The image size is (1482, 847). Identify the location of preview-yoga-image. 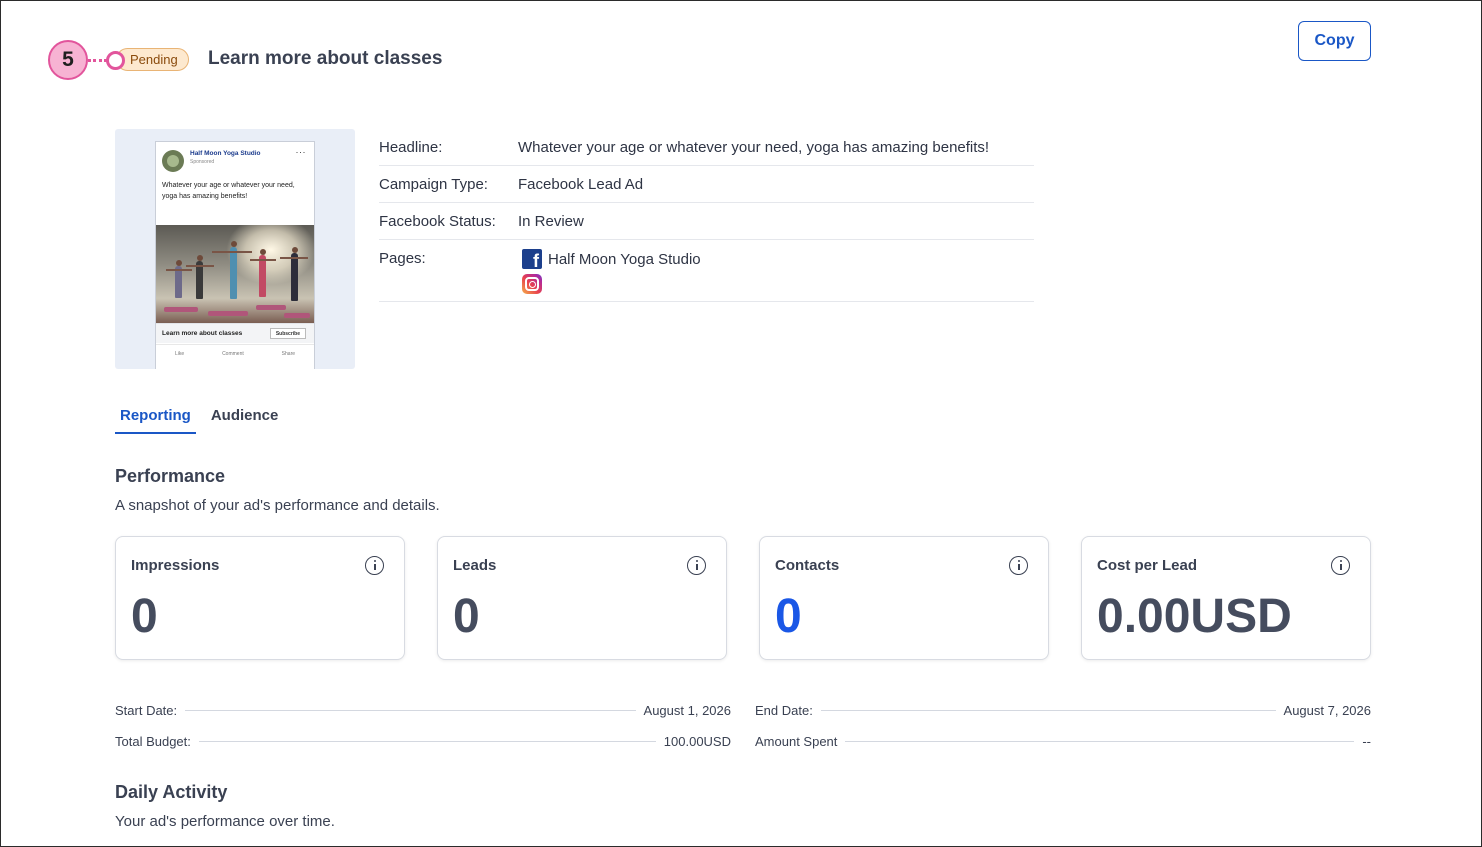
(235, 274).